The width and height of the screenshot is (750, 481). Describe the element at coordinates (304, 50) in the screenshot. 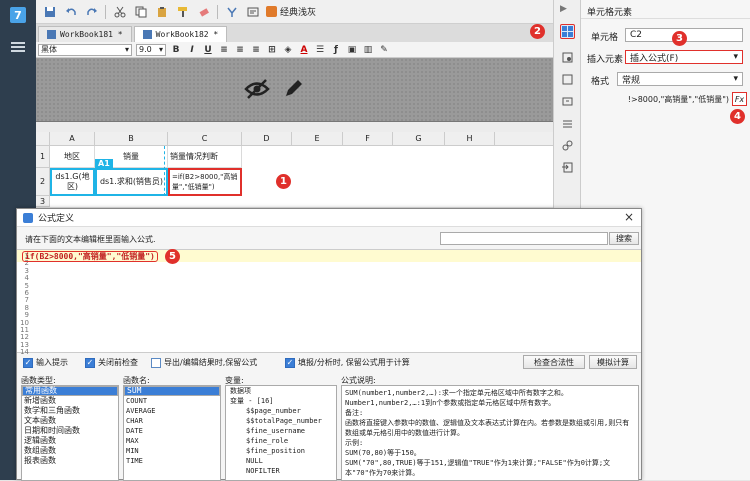

I see `font-color-icon: A` at that location.